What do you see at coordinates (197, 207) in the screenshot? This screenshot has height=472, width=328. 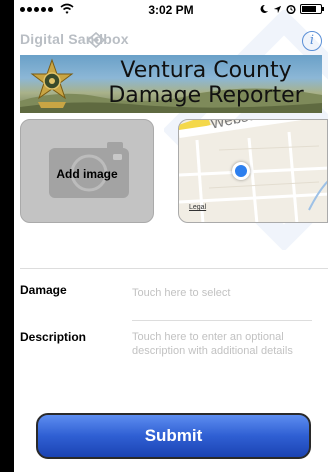 I see `map-legal-link: Legal` at bounding box center [197, 207].